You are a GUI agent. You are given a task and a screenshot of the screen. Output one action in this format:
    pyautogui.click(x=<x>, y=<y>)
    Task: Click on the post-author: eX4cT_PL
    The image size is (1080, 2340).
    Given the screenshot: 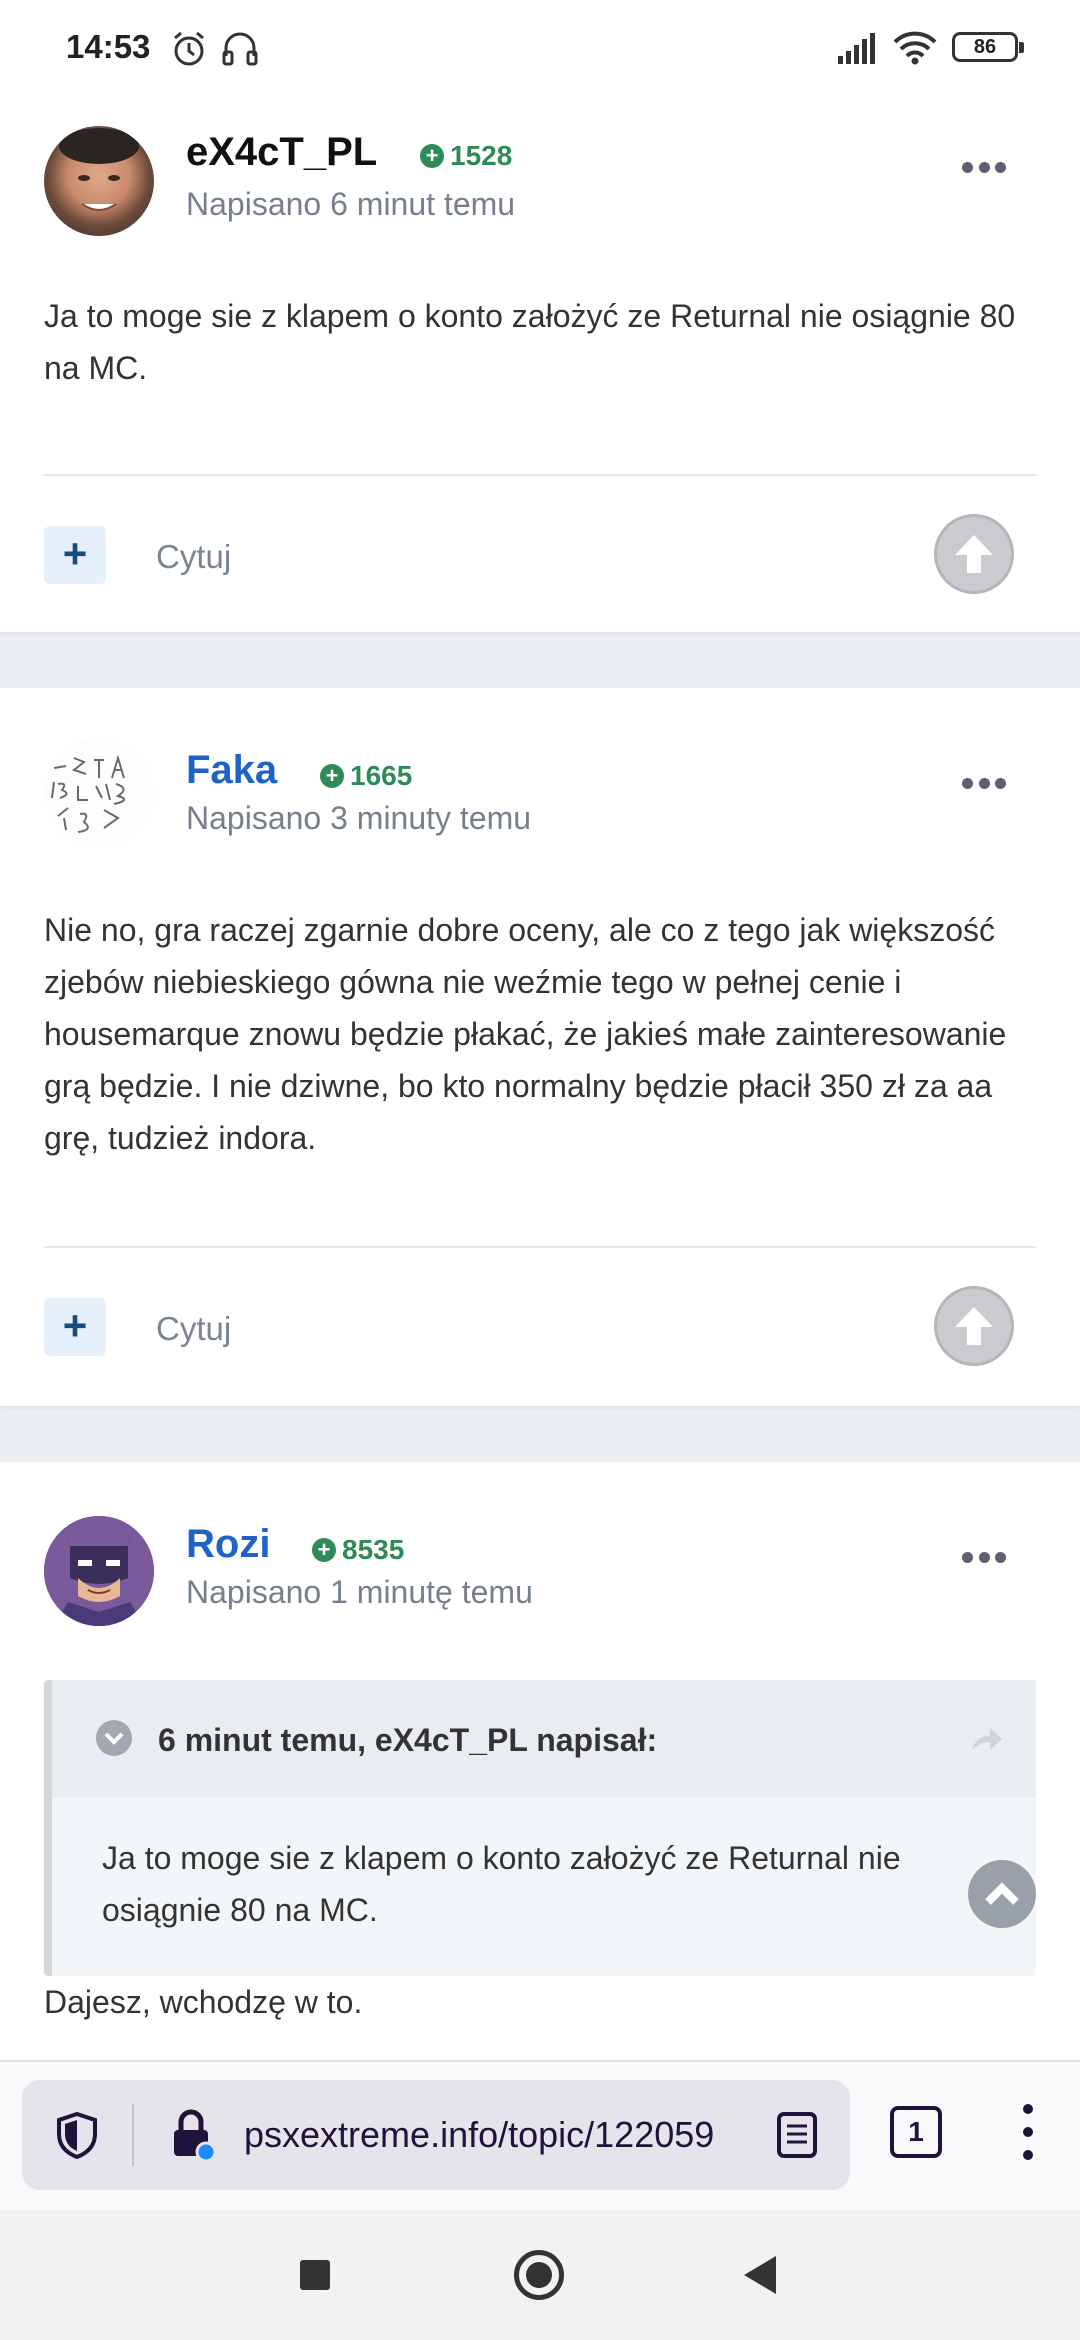 What is the action you would take?
    pyautogui.click(x=281, y=152)
    